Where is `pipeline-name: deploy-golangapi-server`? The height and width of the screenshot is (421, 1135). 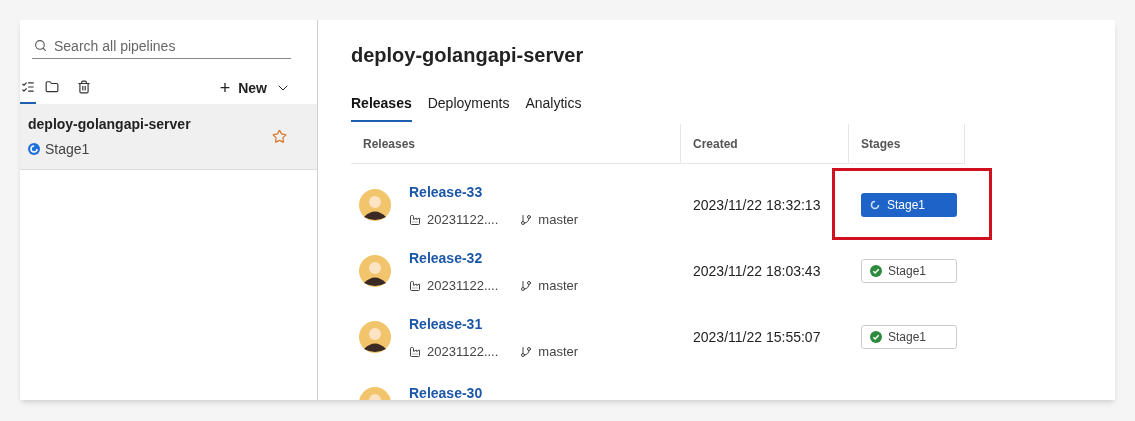 pipeline-name: deploy-golangapi-server is located at coordinates (110, 124).